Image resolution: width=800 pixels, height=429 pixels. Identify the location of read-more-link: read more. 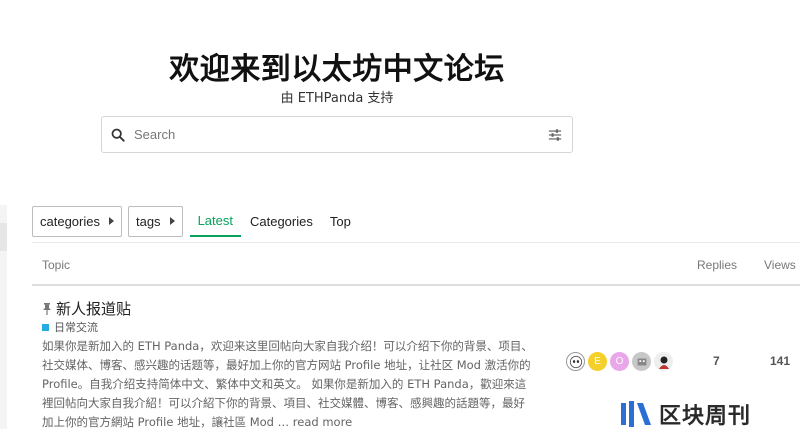
(322, 422).